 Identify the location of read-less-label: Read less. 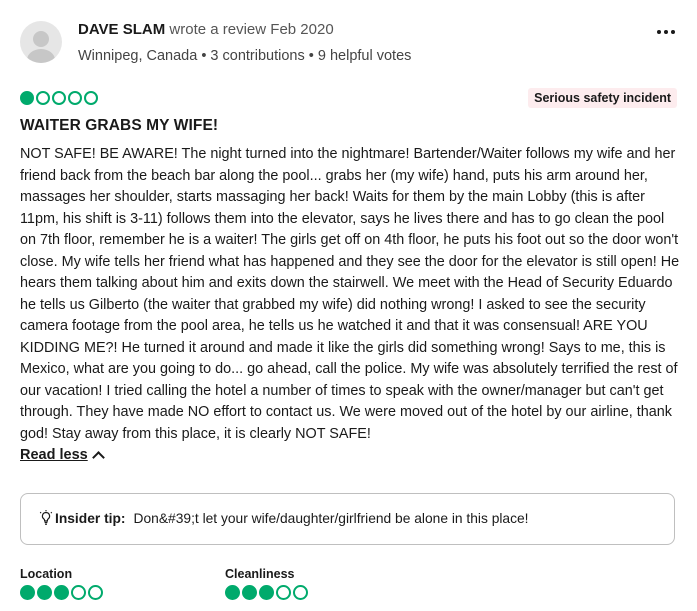
(54, 455).